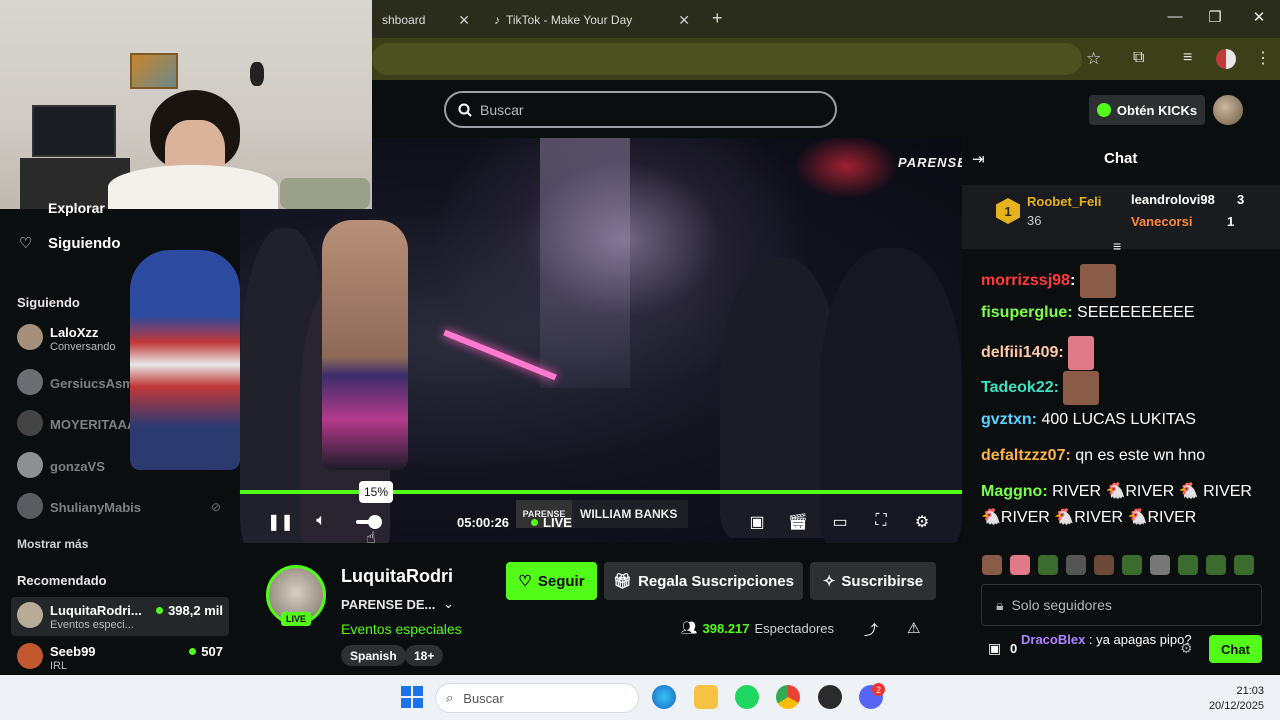 The width and height of the screenshot is (1280, 720). Describe the element at coordinates (84, 243) in the screenshot. I see `sidebar-item-following: Siguiendo` at that location.